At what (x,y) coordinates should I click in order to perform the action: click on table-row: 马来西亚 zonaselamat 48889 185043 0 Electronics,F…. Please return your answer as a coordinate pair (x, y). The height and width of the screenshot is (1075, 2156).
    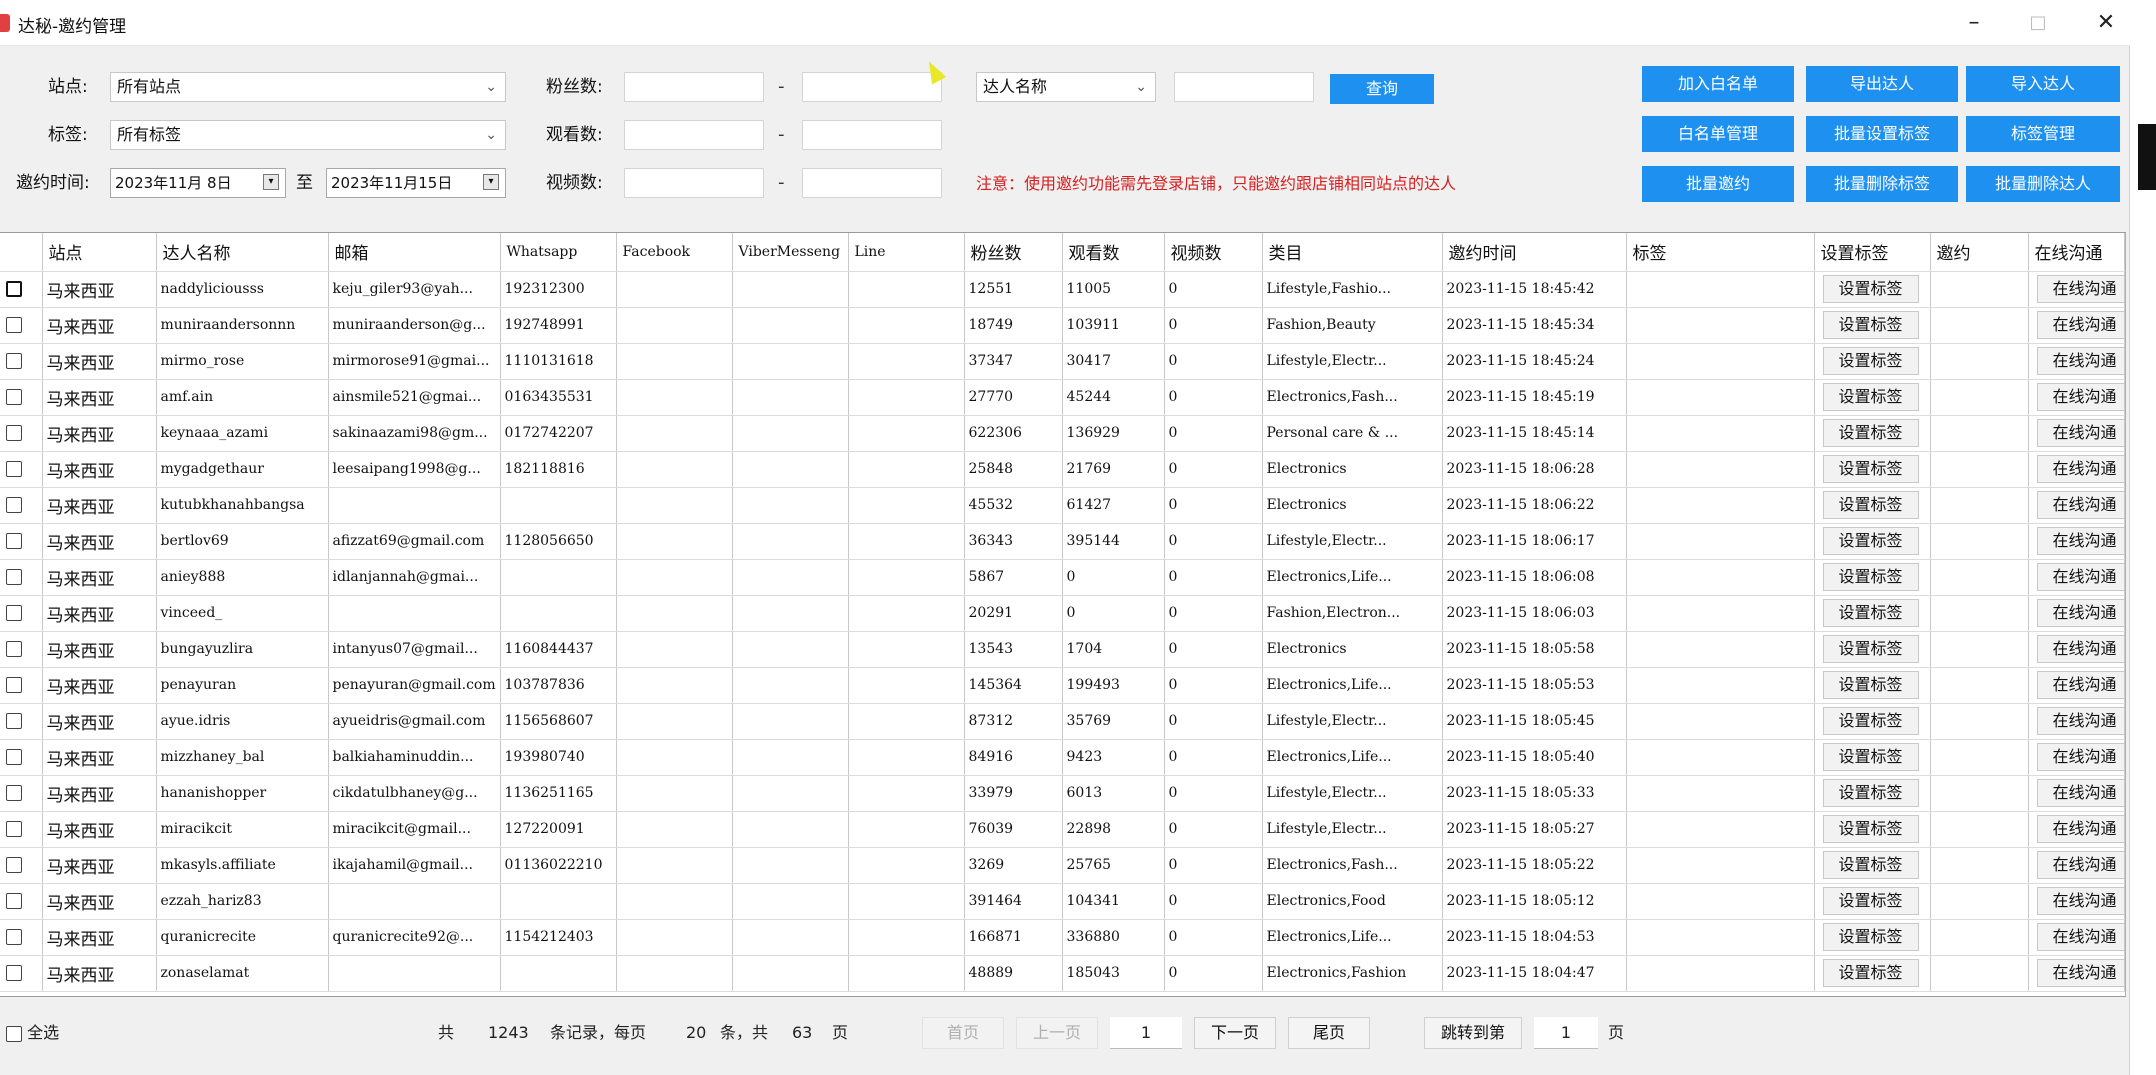
    Looking at the image, I should click on (1062, 973).